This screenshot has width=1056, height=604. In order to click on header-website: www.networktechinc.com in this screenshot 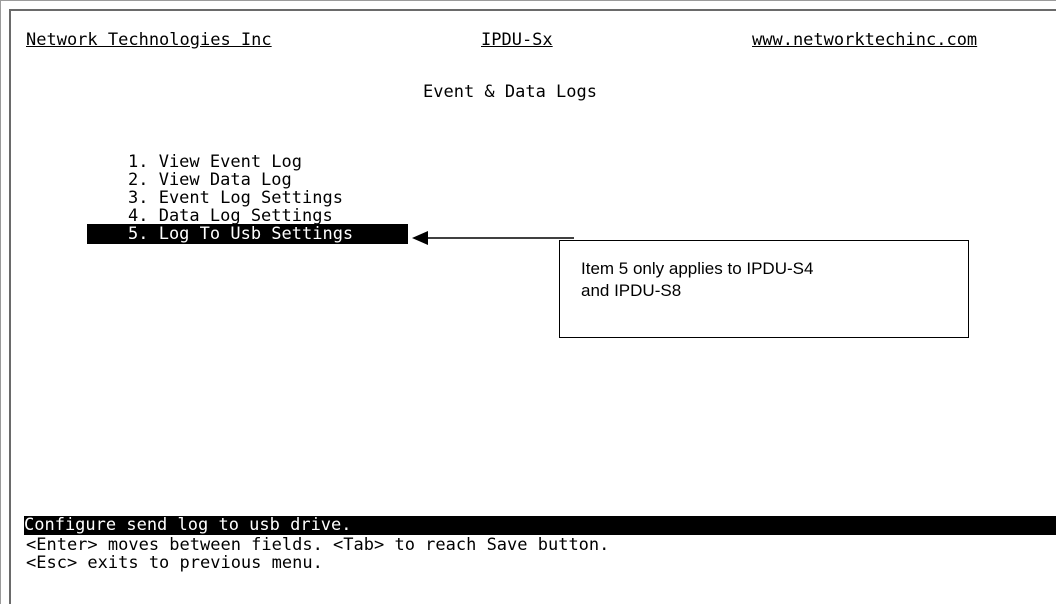, I will do `click(865, 40)`.